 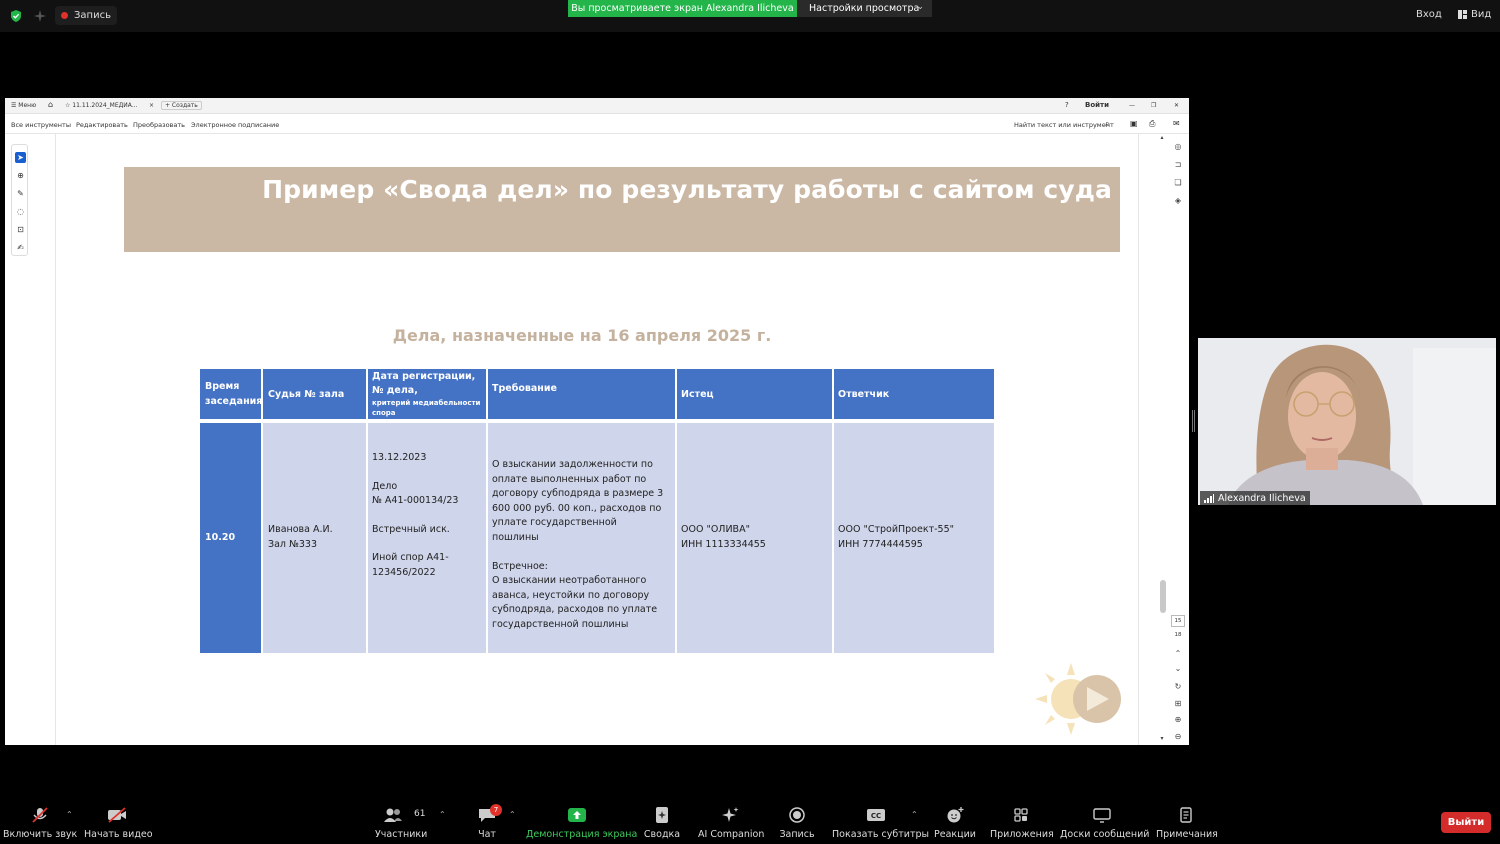 I want to click on tab-close-icon: ×, so click(x=151, y=105).